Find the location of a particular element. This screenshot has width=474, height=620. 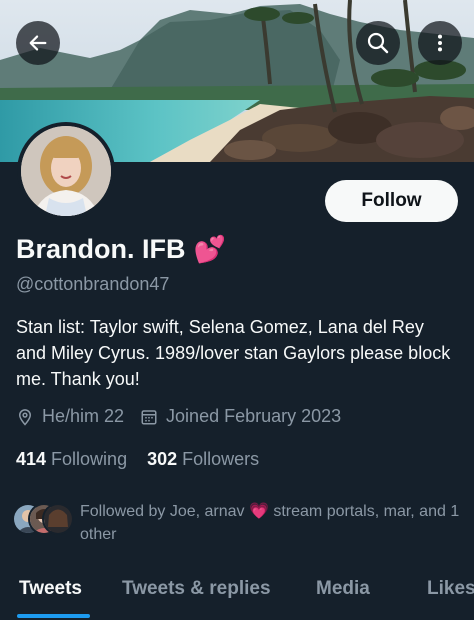

follow-button: Follow is located at coordinates (391, 201).